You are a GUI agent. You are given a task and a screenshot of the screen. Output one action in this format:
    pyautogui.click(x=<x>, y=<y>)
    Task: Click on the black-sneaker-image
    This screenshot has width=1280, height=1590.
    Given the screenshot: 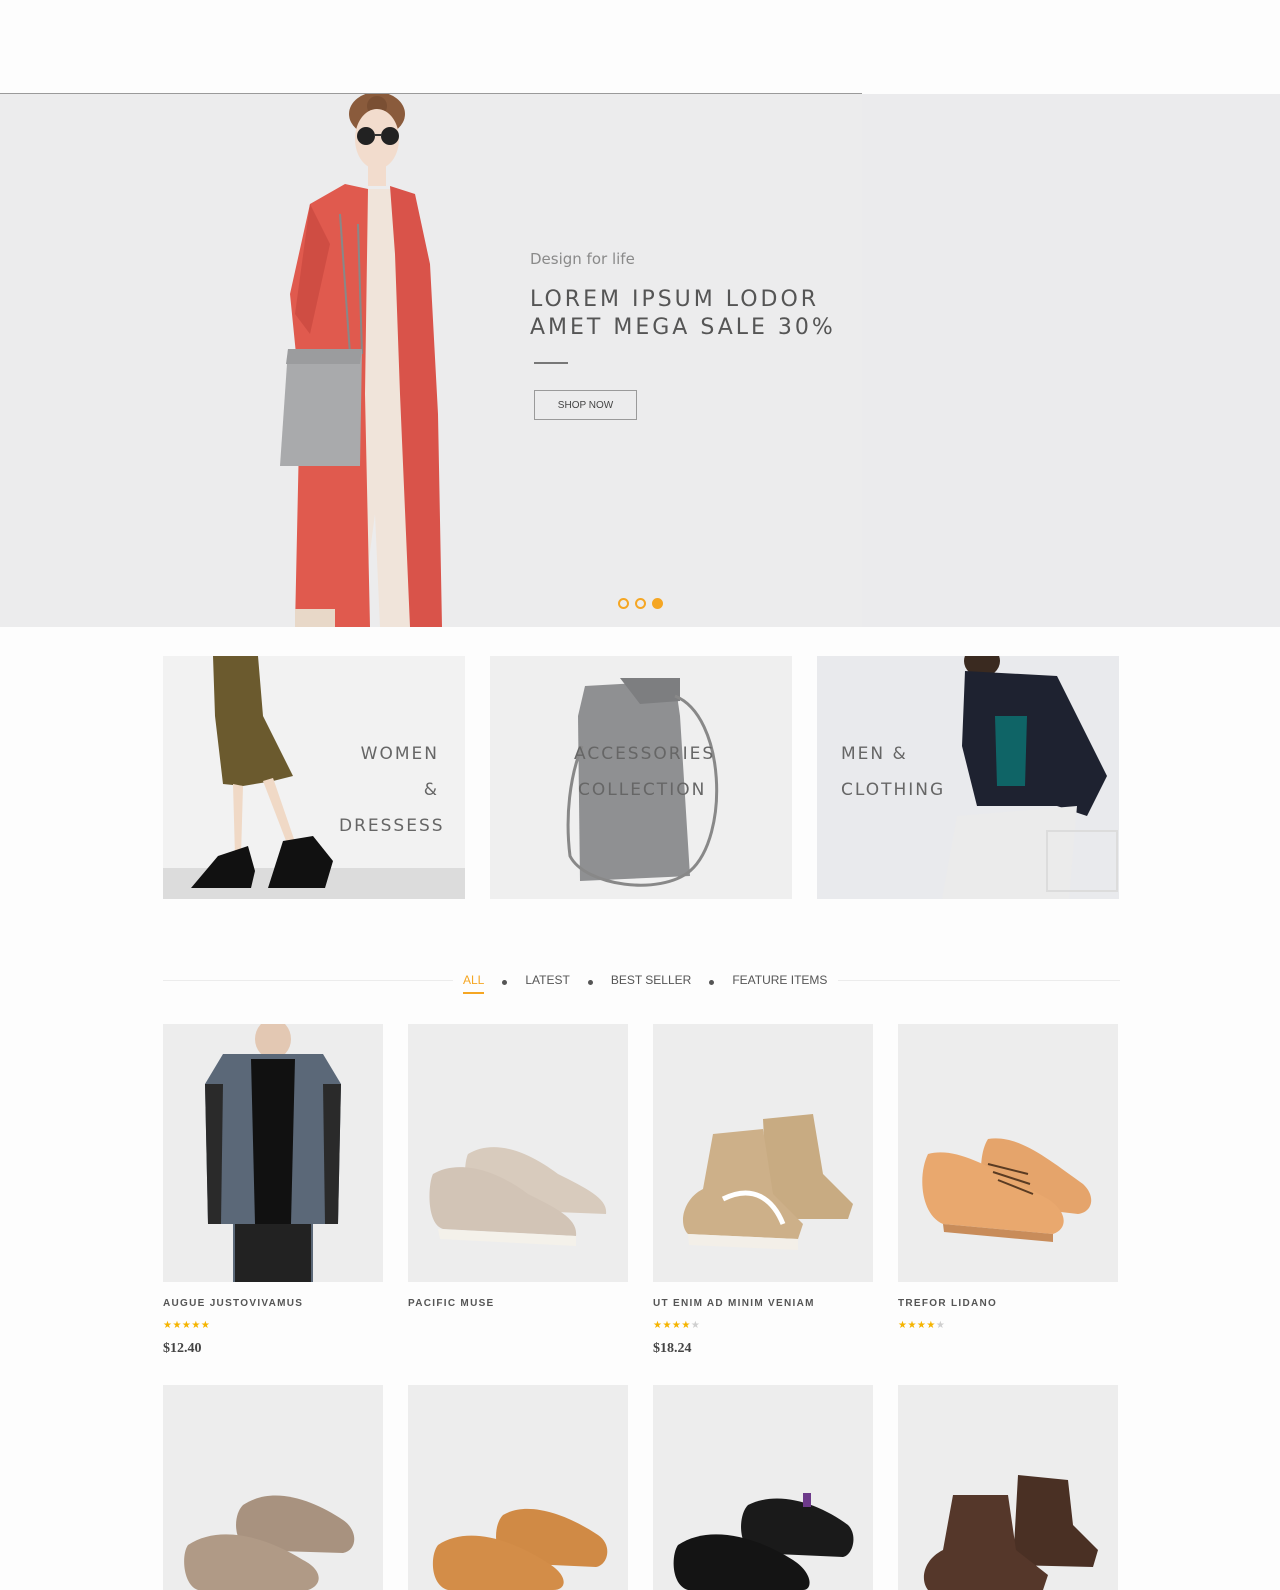 What is the action you would take?
    pyautogui.click(x=763, y=1541)
    